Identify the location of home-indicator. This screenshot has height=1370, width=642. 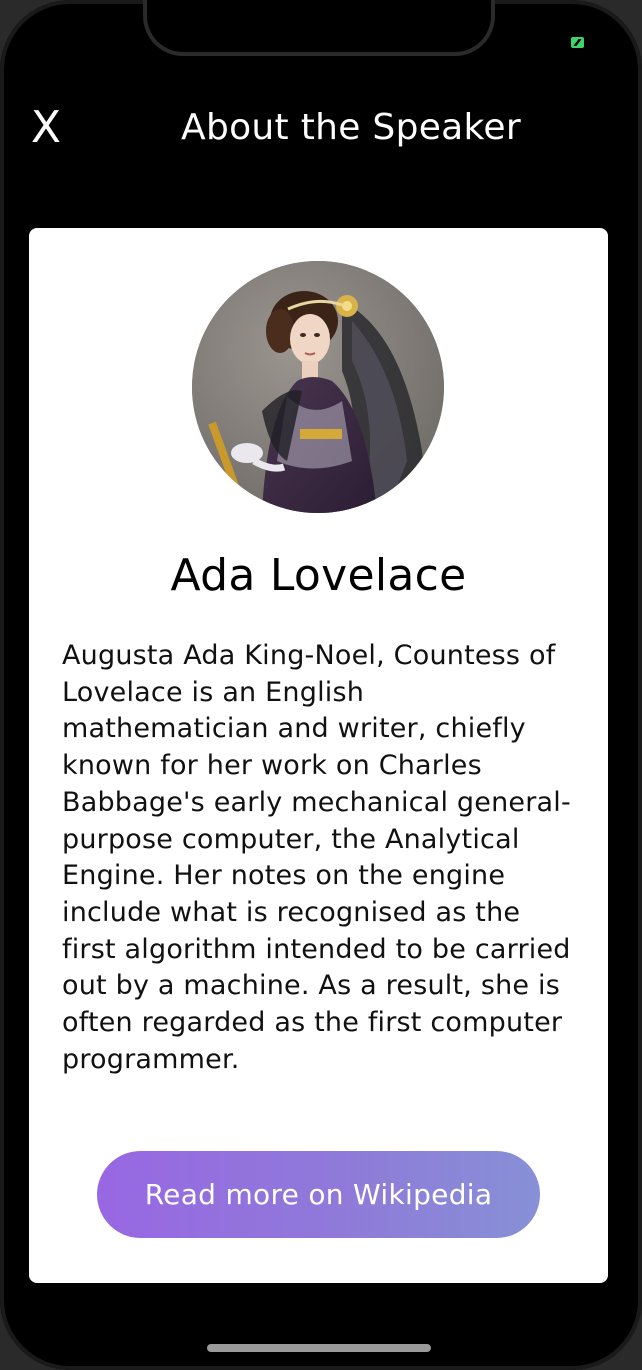
(319, 1348).